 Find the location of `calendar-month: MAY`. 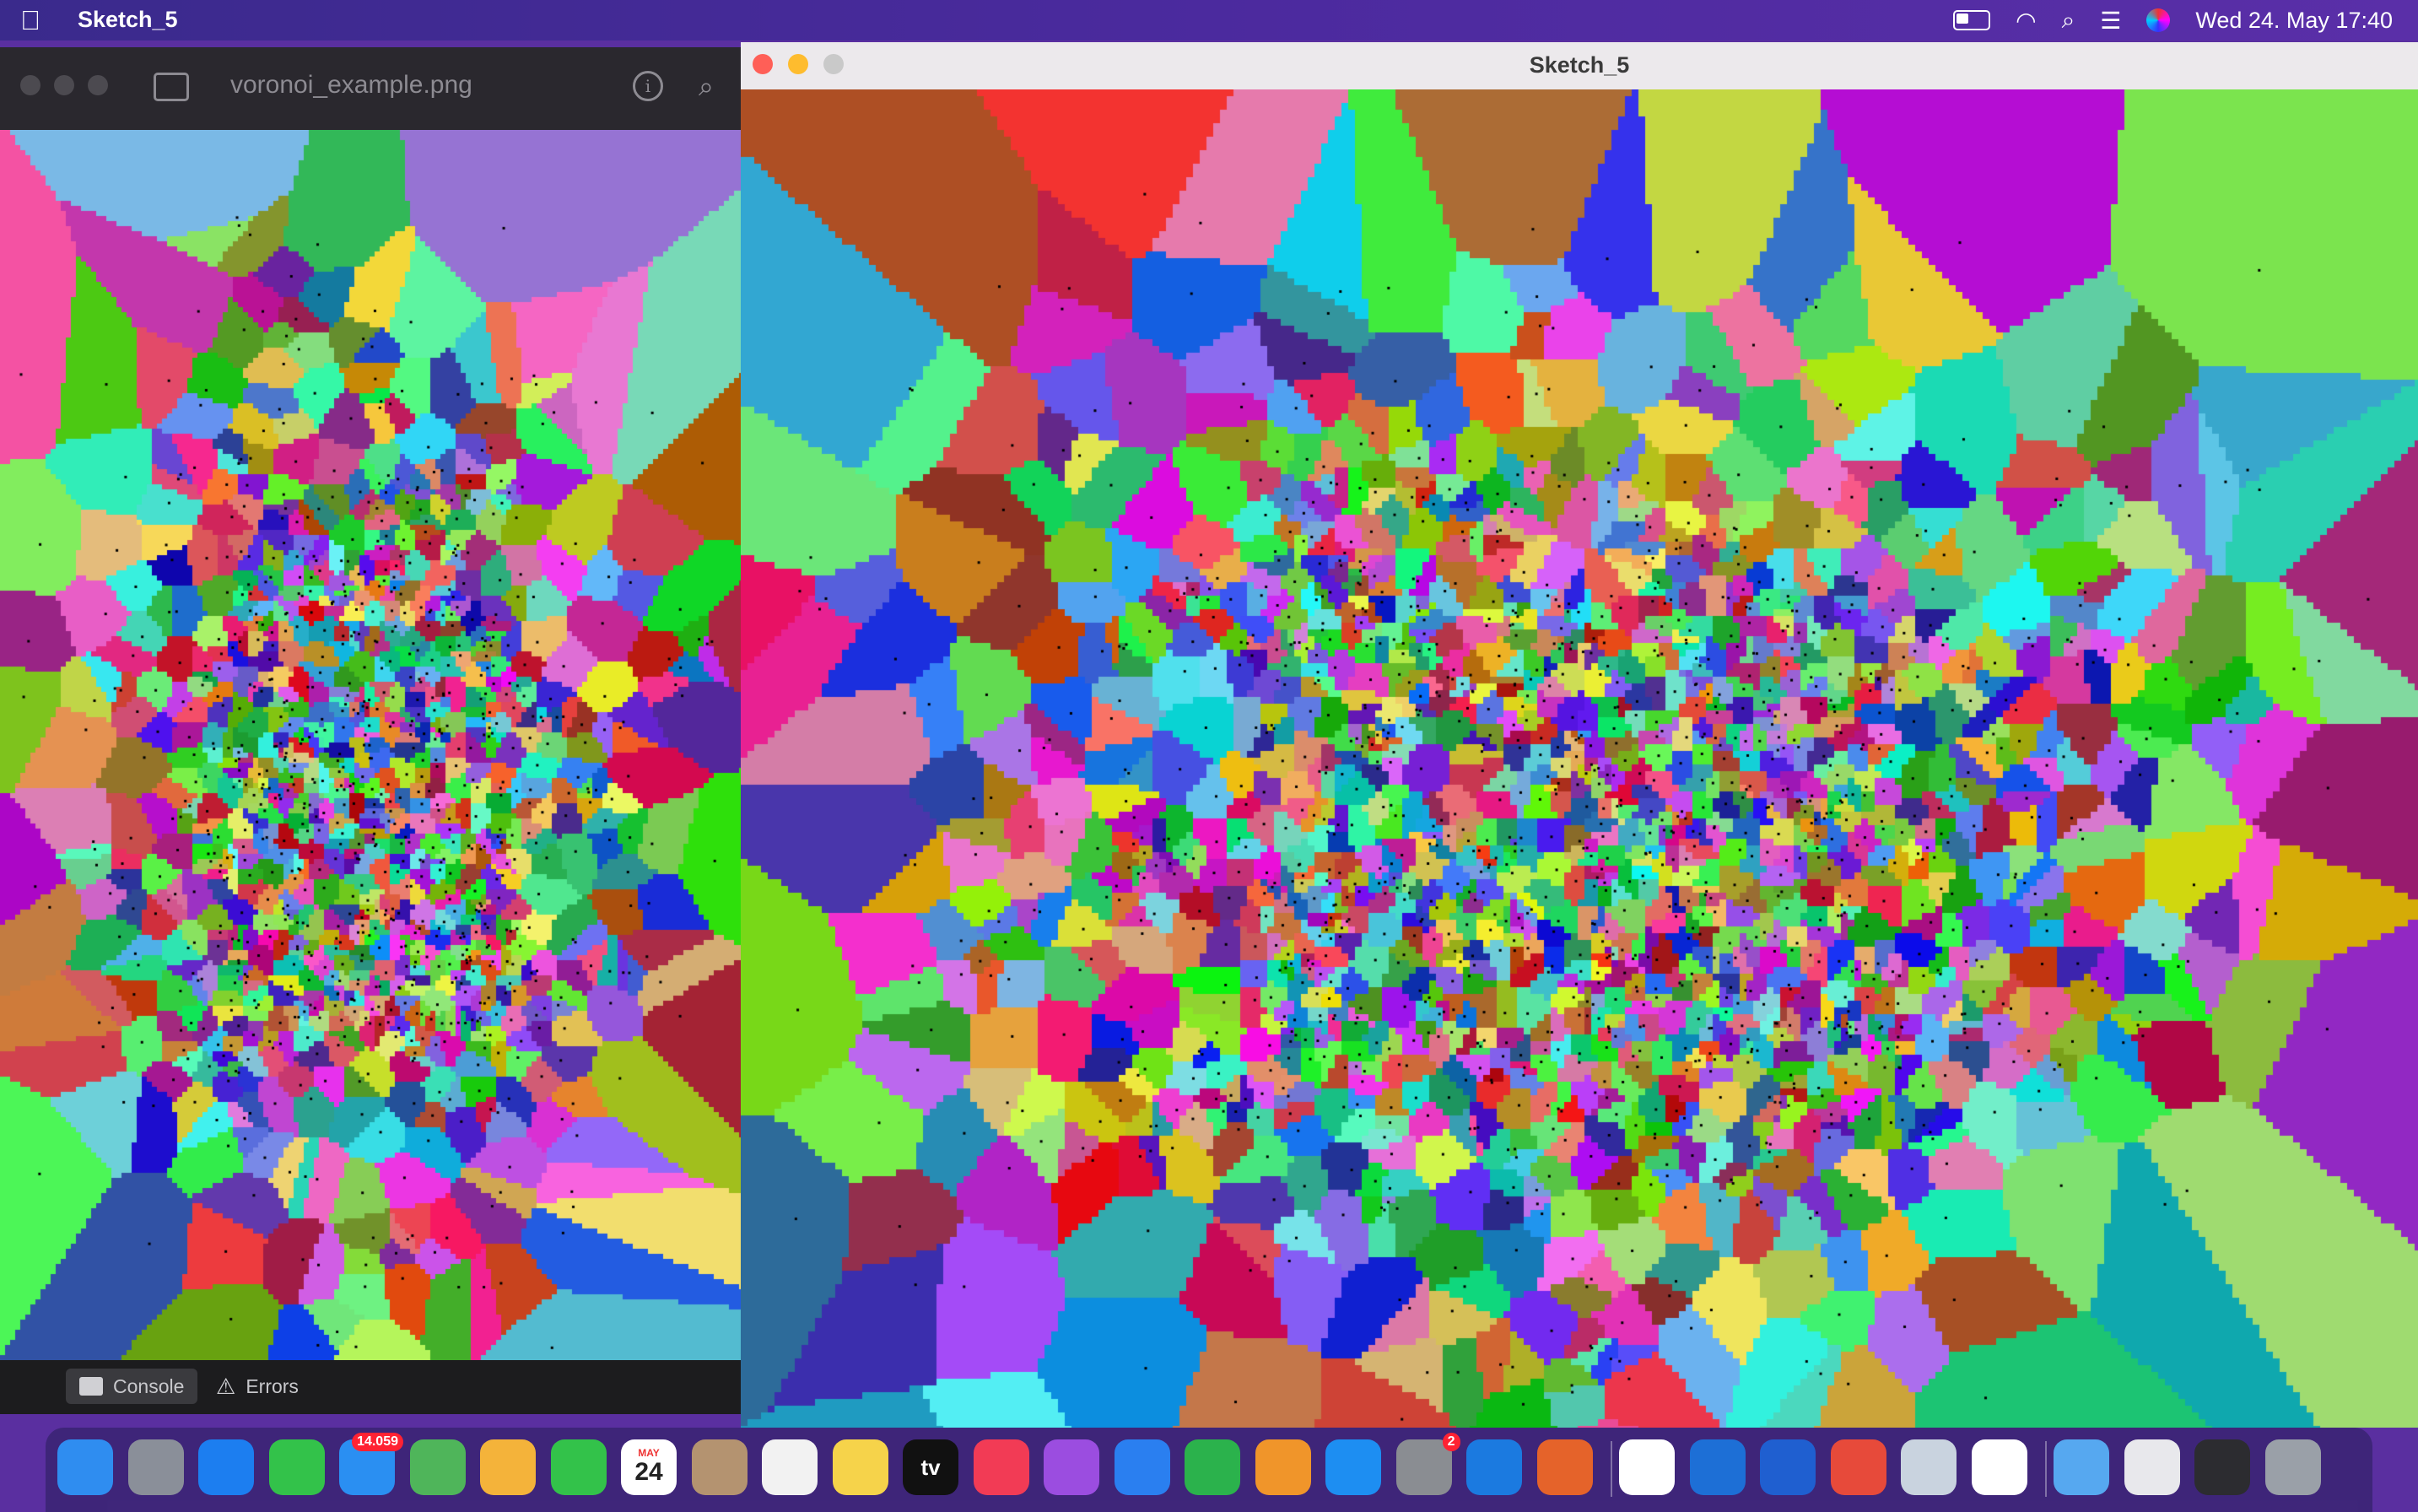

calendar-month: MAY is located at coordinates (649, 1453).